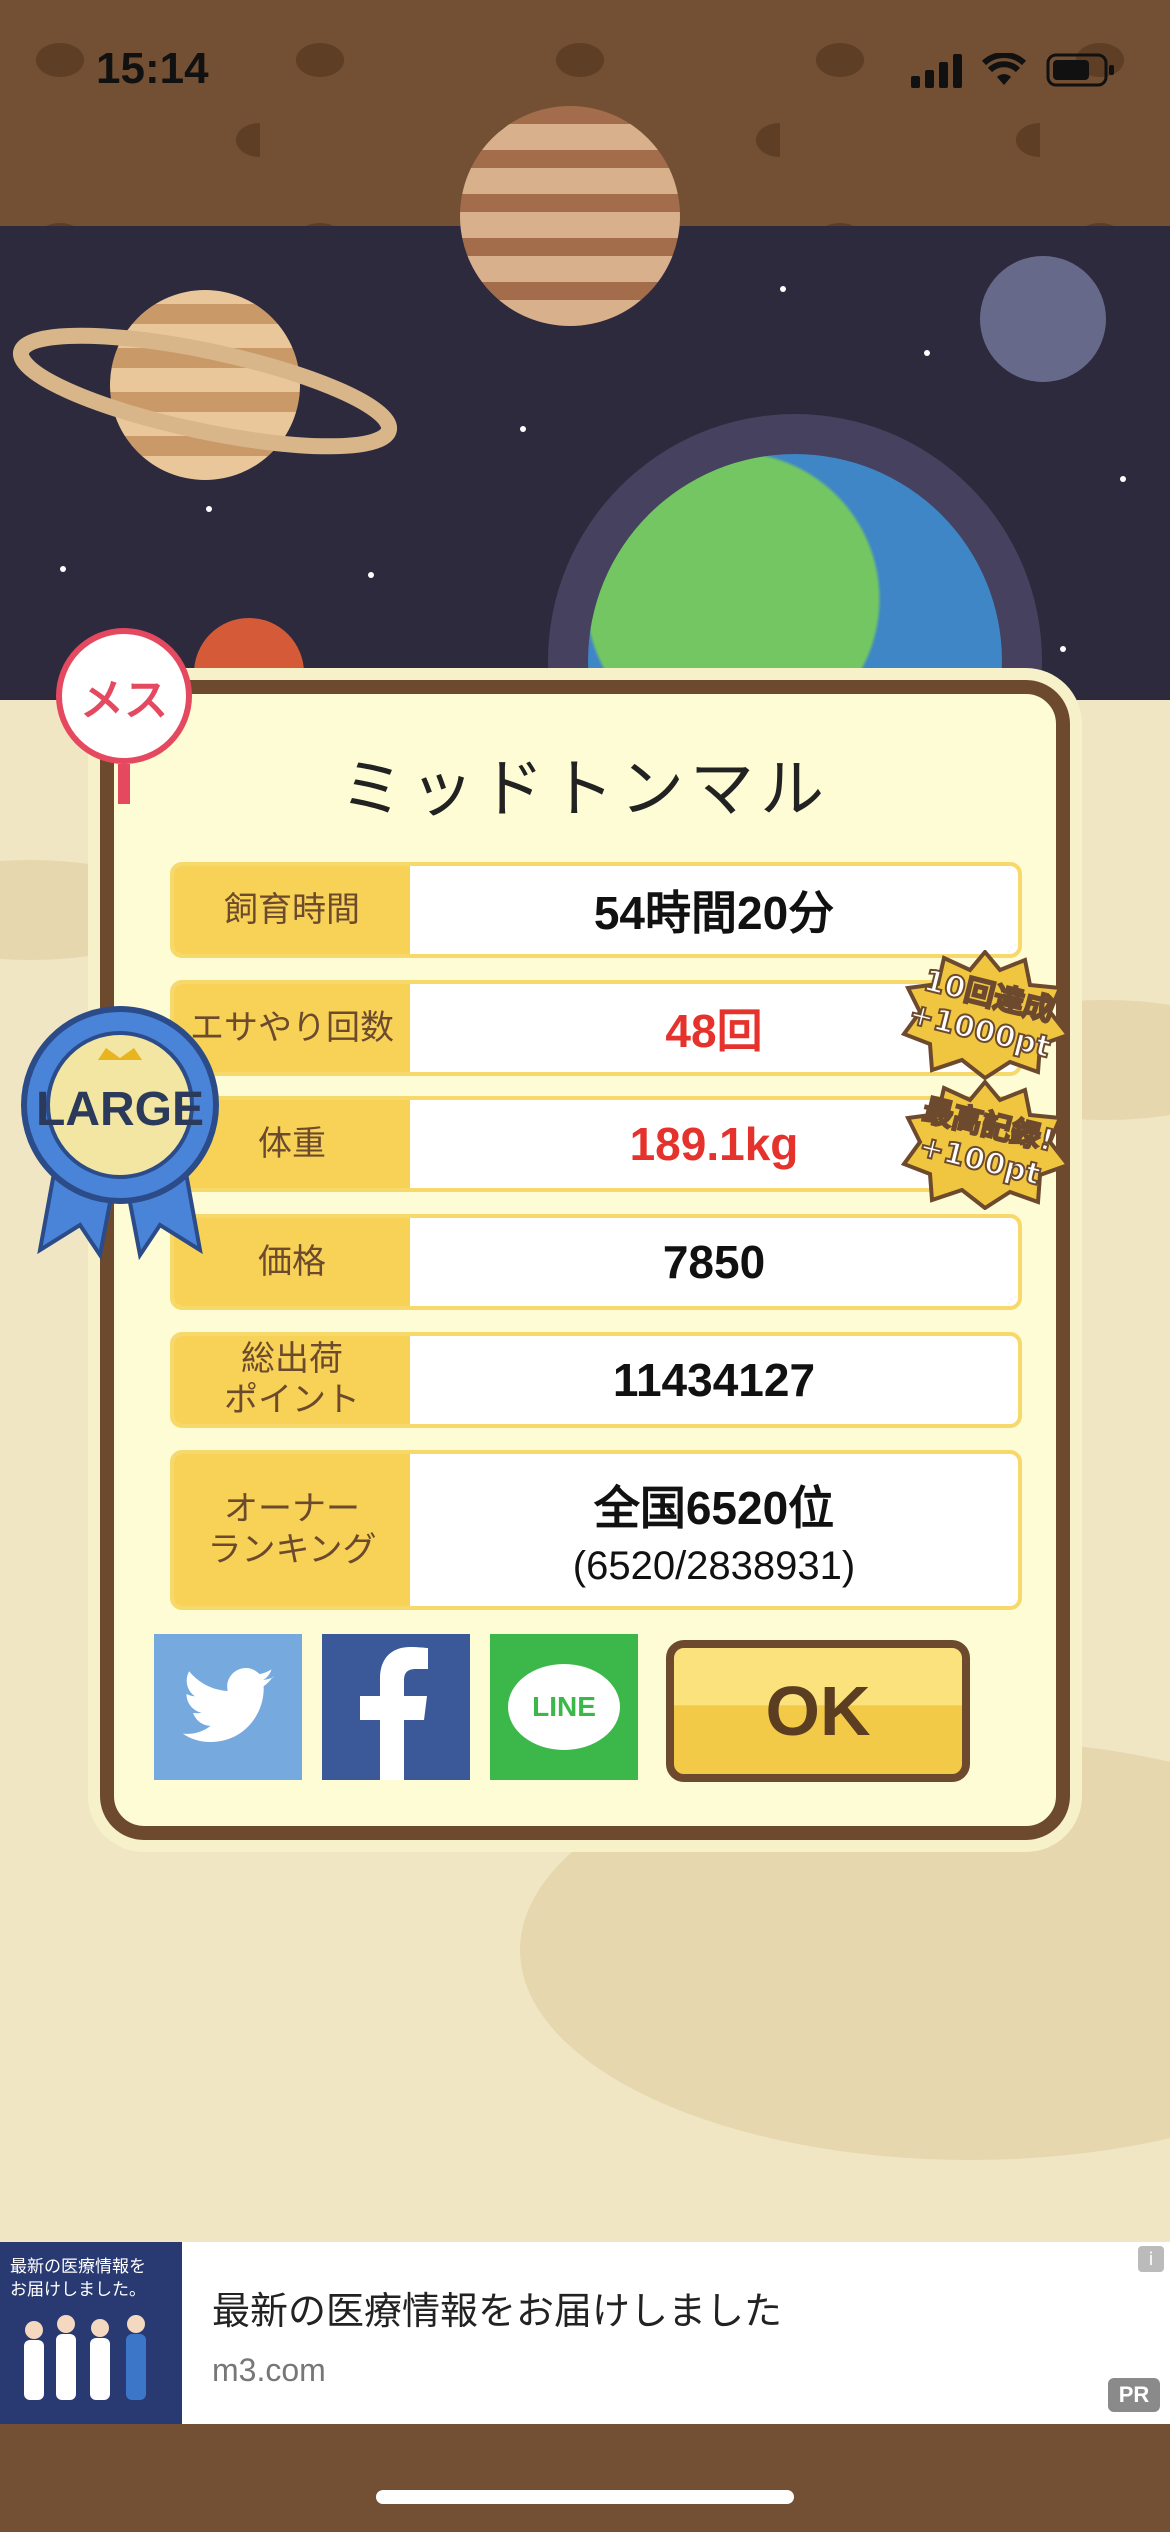 The height and width of the screenshot is (2532, 1170). What do you see at coordinates (1004, 69) in the screenshot?
I see `wifi-icon` at bounding box center [1004, 69].